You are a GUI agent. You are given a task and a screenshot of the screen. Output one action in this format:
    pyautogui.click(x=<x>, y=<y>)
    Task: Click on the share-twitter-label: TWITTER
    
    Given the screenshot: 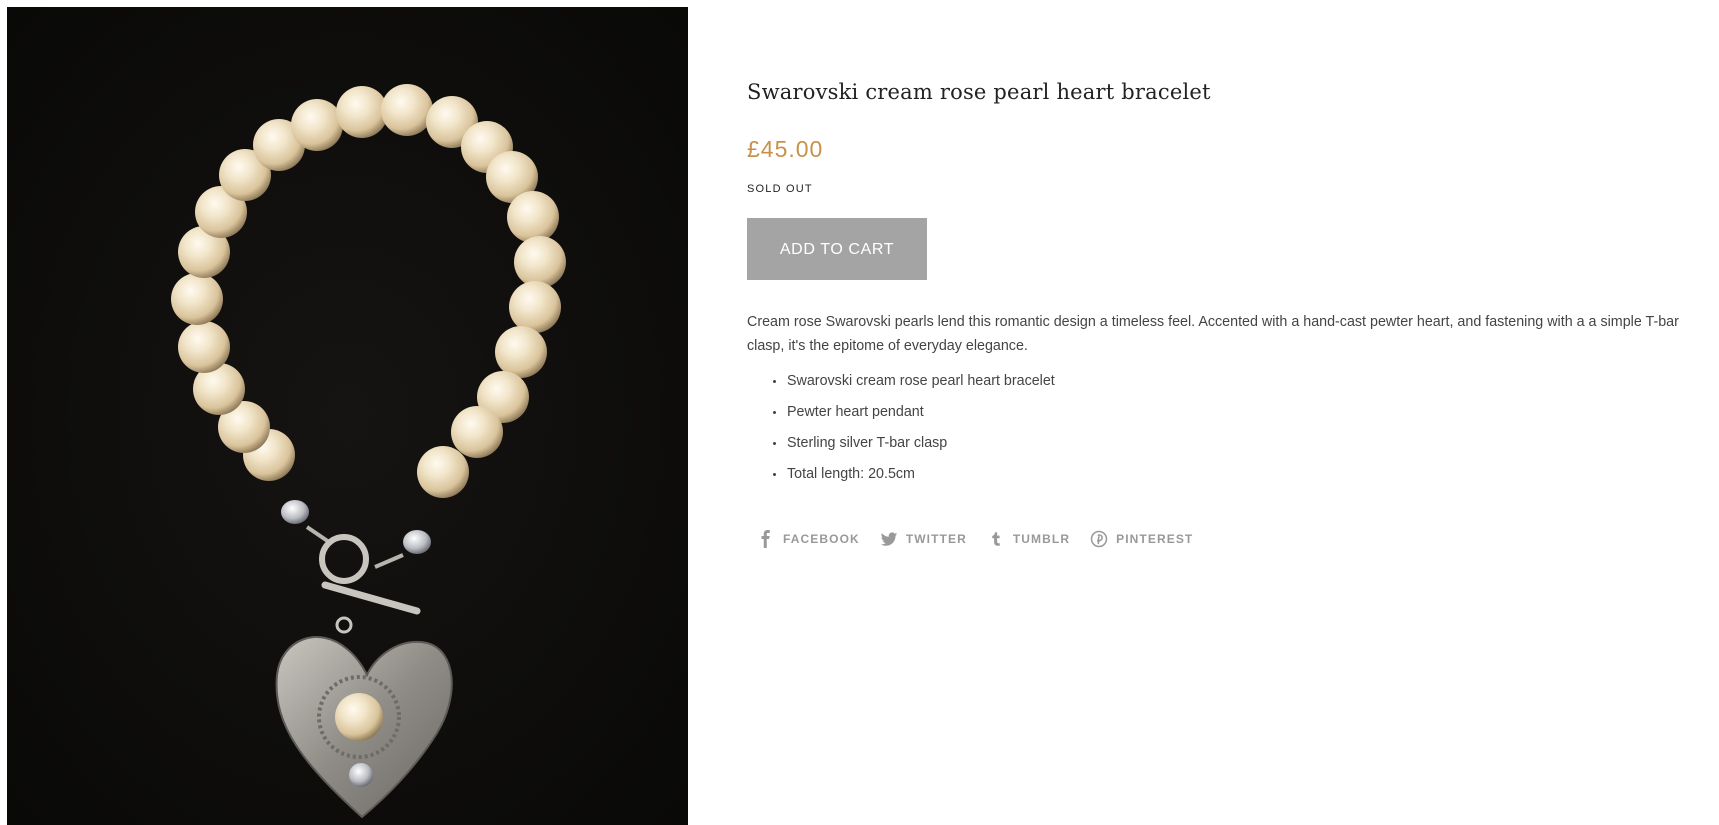 What is the action you would take?
    pyautogui.click(x=936, y=539)
    